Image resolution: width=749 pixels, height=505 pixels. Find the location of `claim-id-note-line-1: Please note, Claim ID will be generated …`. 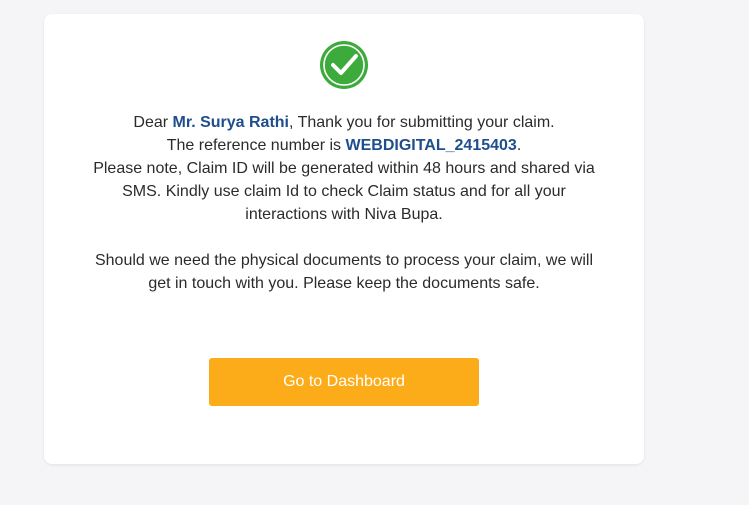

claim-id-note-line-1: Please note, Claim ID will be generated … is located at coordinates (344, 168).